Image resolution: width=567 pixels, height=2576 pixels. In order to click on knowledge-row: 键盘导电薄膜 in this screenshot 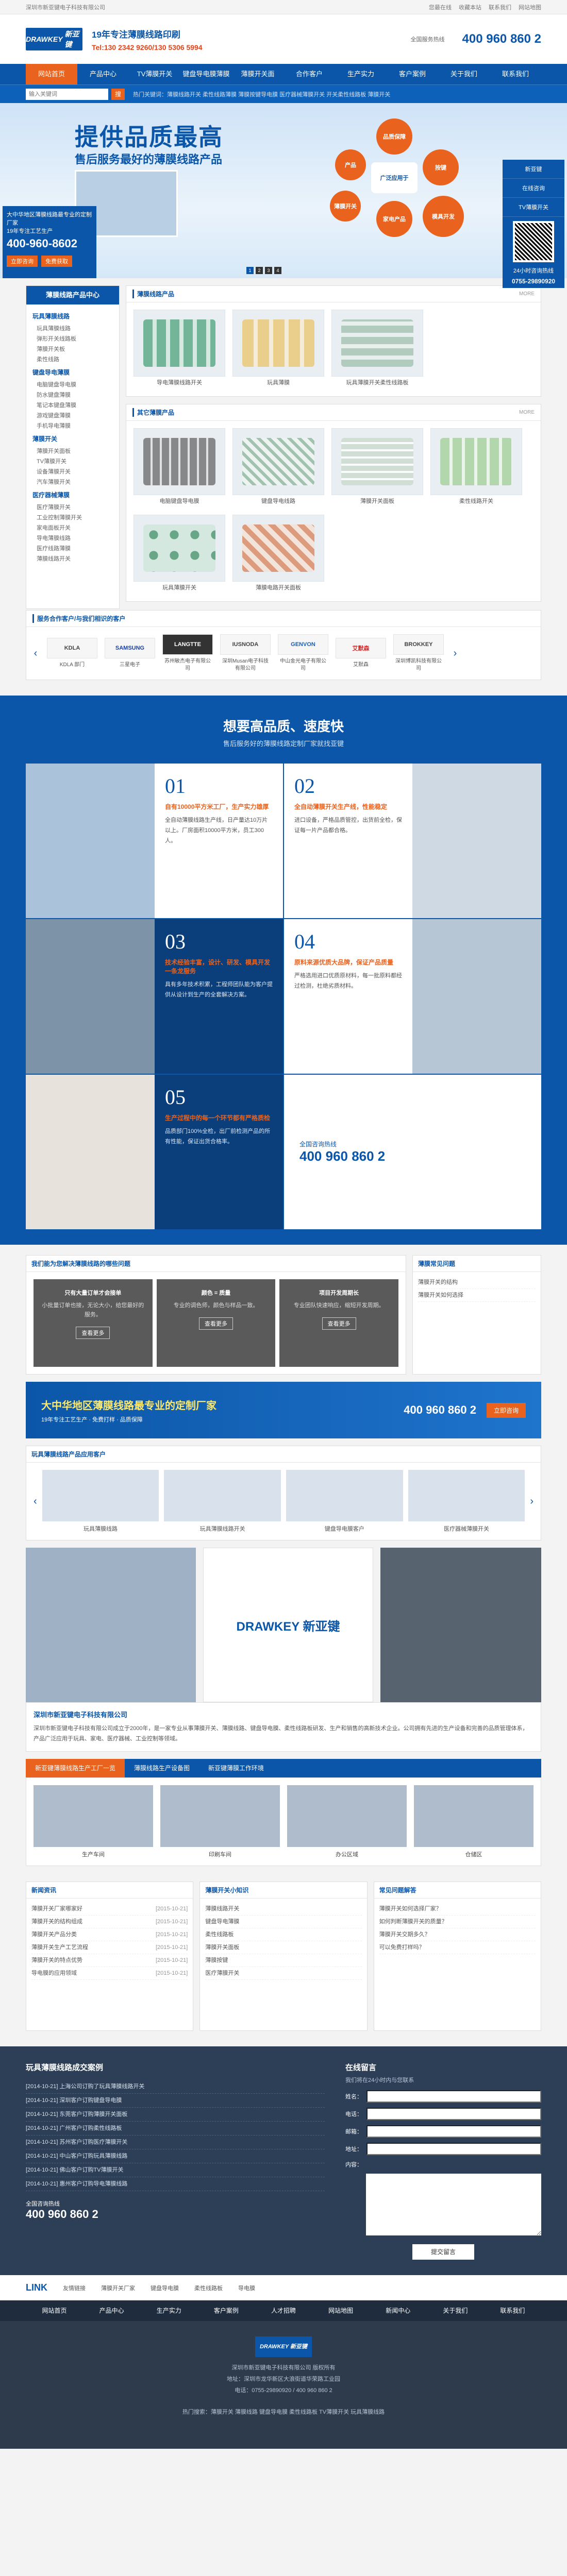, I will do `click(283, 1922)`.